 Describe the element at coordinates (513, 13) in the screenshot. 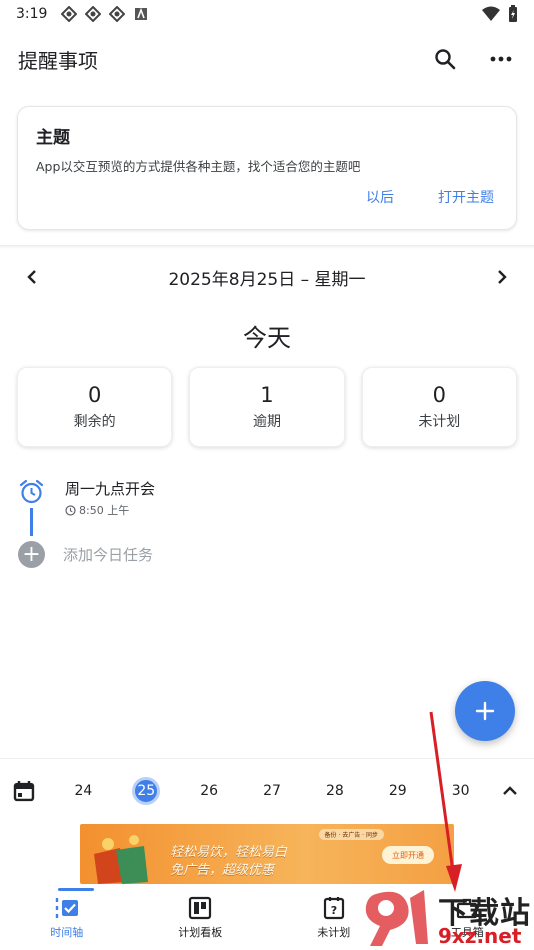

I see `battery-icon` at that location.